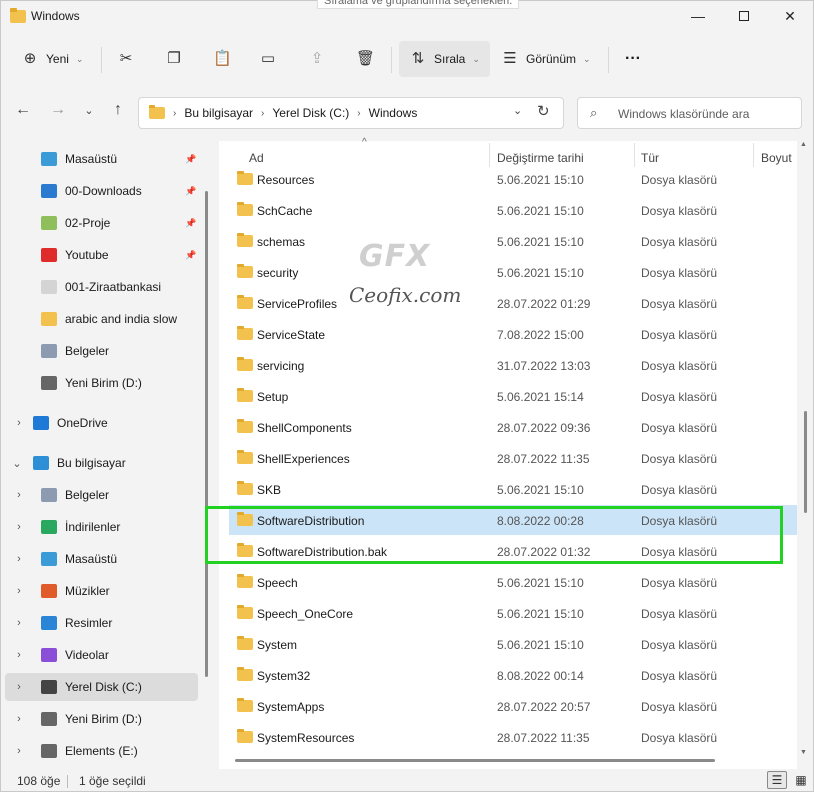  What do you see at coordinates (101, 383) in the screenshot?
I see `sidebar-item: Yeni Birim (D:)` at bounding box center [101, 383].